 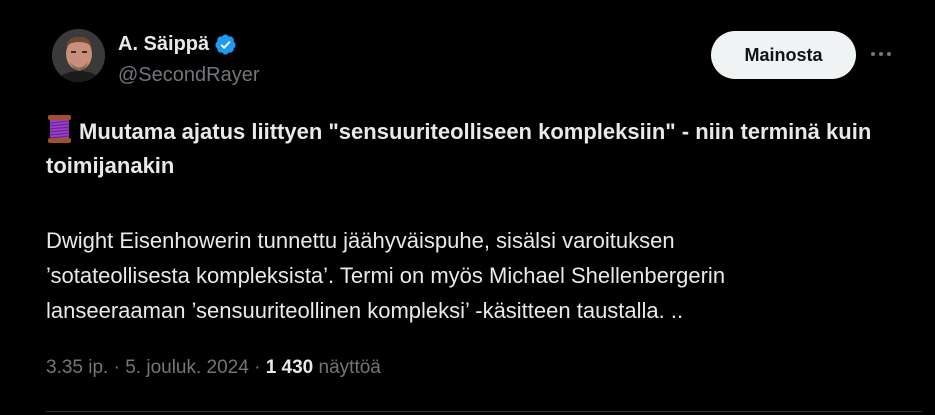 I want to click on more-horizontal-icon, so click(x=881, y=54).